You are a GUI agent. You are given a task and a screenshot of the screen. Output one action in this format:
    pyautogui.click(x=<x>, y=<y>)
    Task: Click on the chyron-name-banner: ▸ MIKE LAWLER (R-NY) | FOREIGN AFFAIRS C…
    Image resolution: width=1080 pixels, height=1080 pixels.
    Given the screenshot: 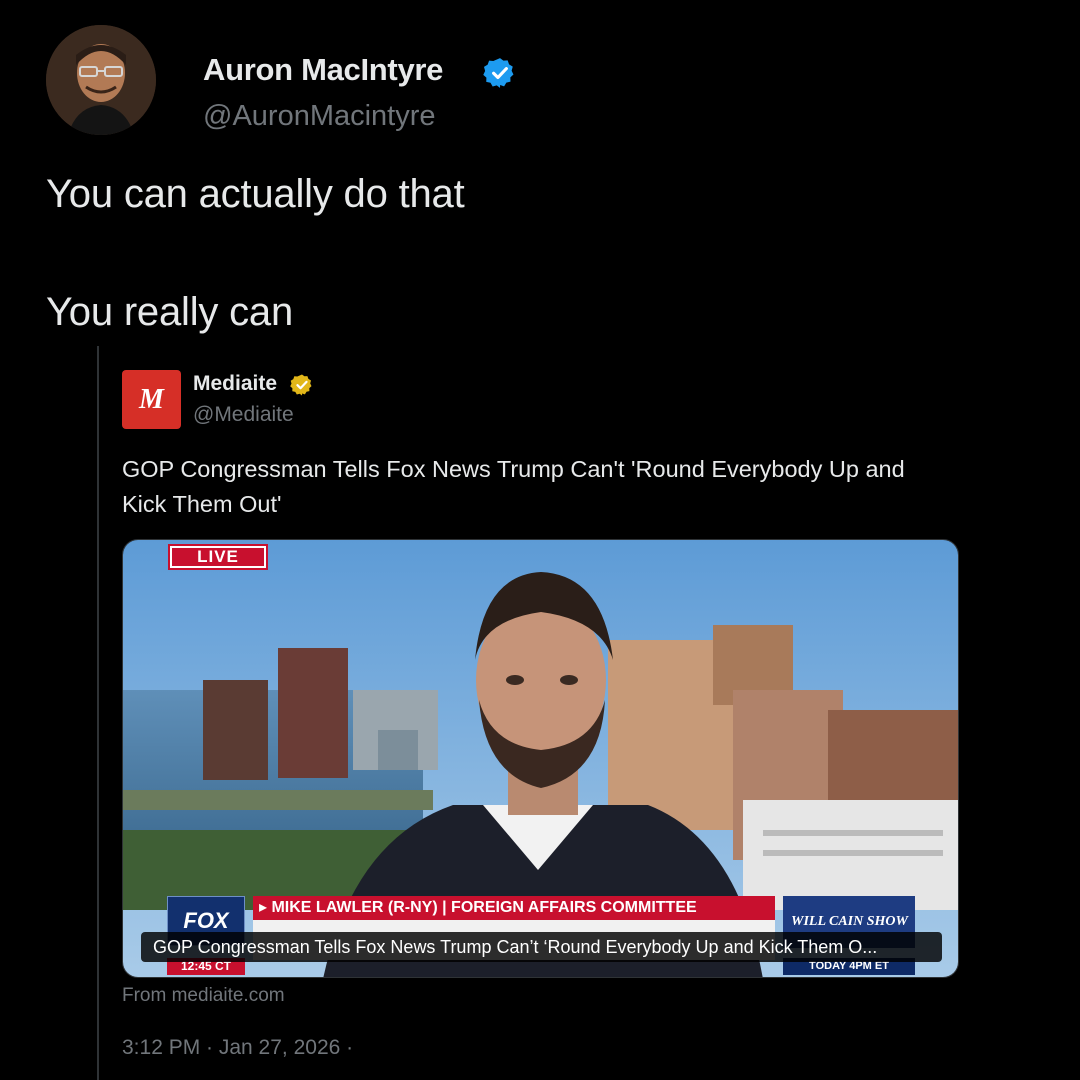 What is the action you would take?
    pyautogui.click(x=514, y=908)
    